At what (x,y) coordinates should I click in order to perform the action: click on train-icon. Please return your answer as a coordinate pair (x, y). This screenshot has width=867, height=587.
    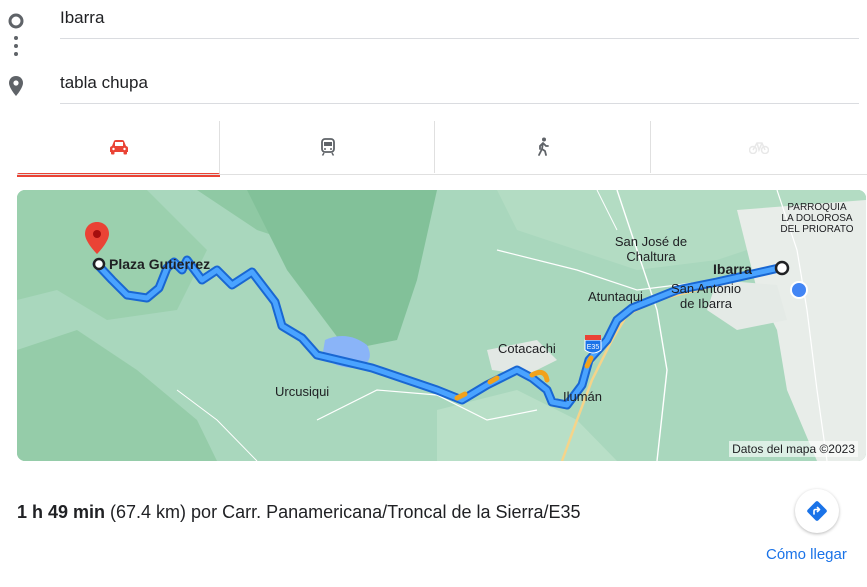
    Looking at the image, I should click on (327, 147).